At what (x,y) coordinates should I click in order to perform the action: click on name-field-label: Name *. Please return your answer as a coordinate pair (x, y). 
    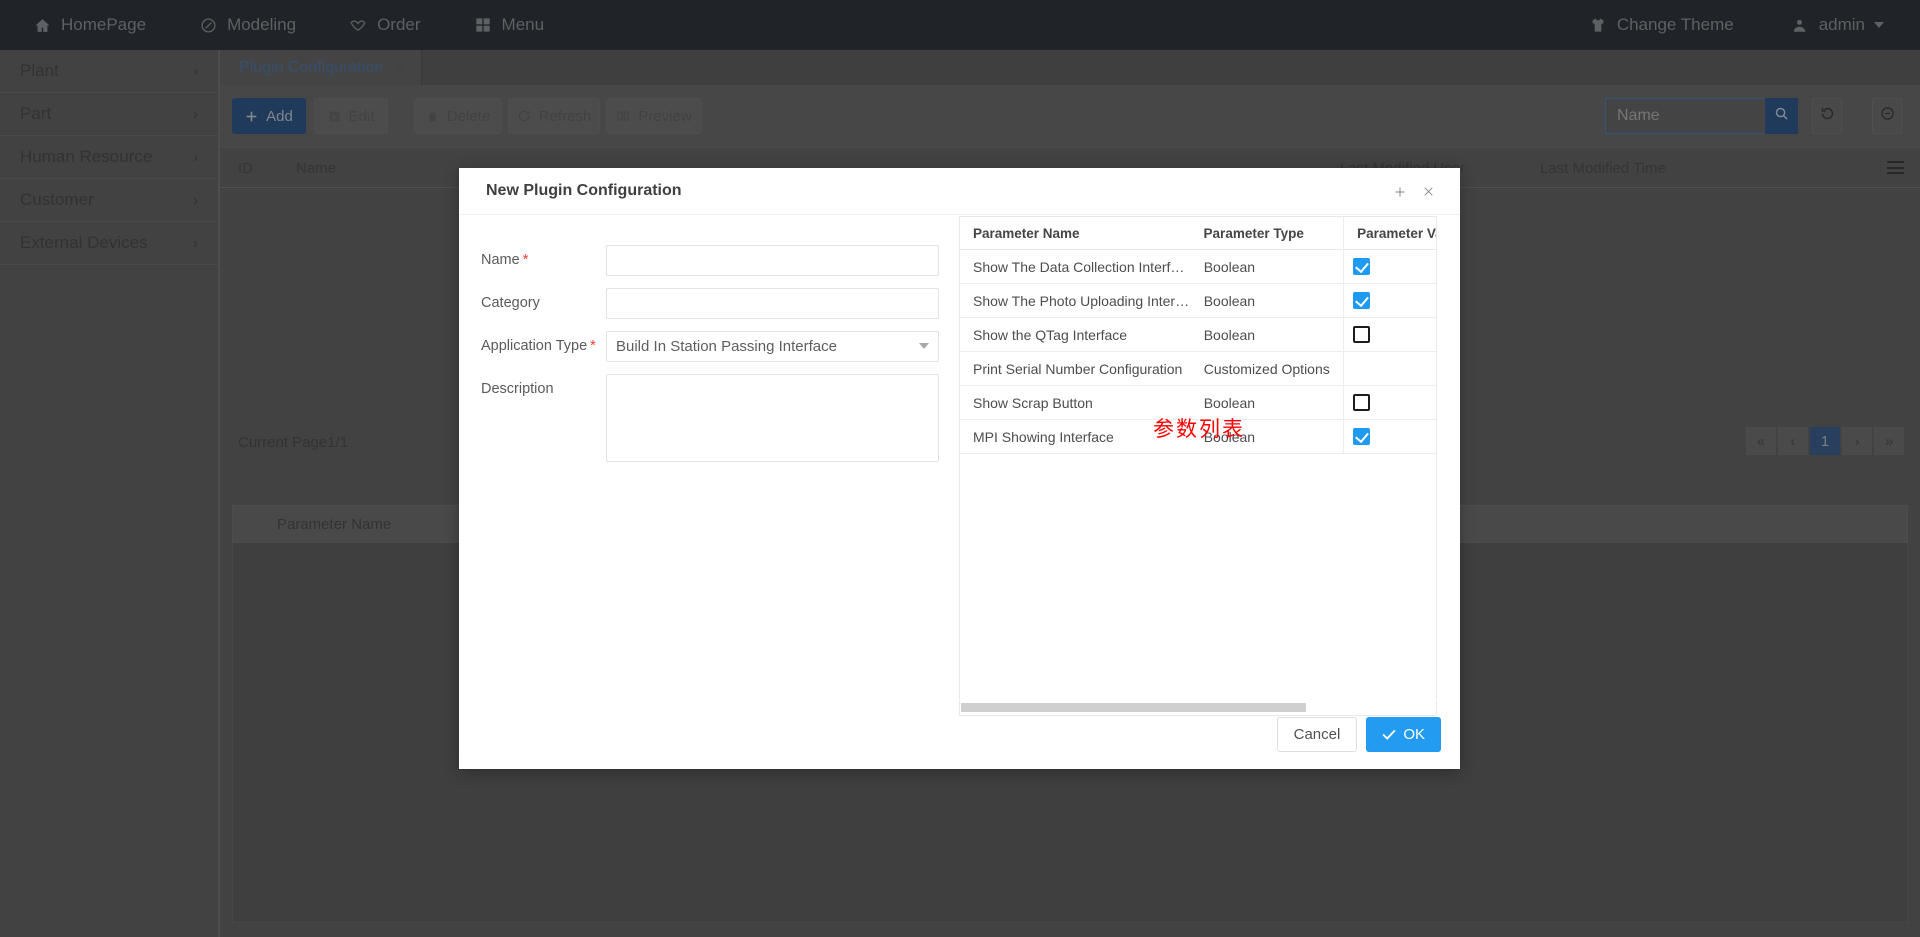
    Looking at the image, I should click on (543, 256).